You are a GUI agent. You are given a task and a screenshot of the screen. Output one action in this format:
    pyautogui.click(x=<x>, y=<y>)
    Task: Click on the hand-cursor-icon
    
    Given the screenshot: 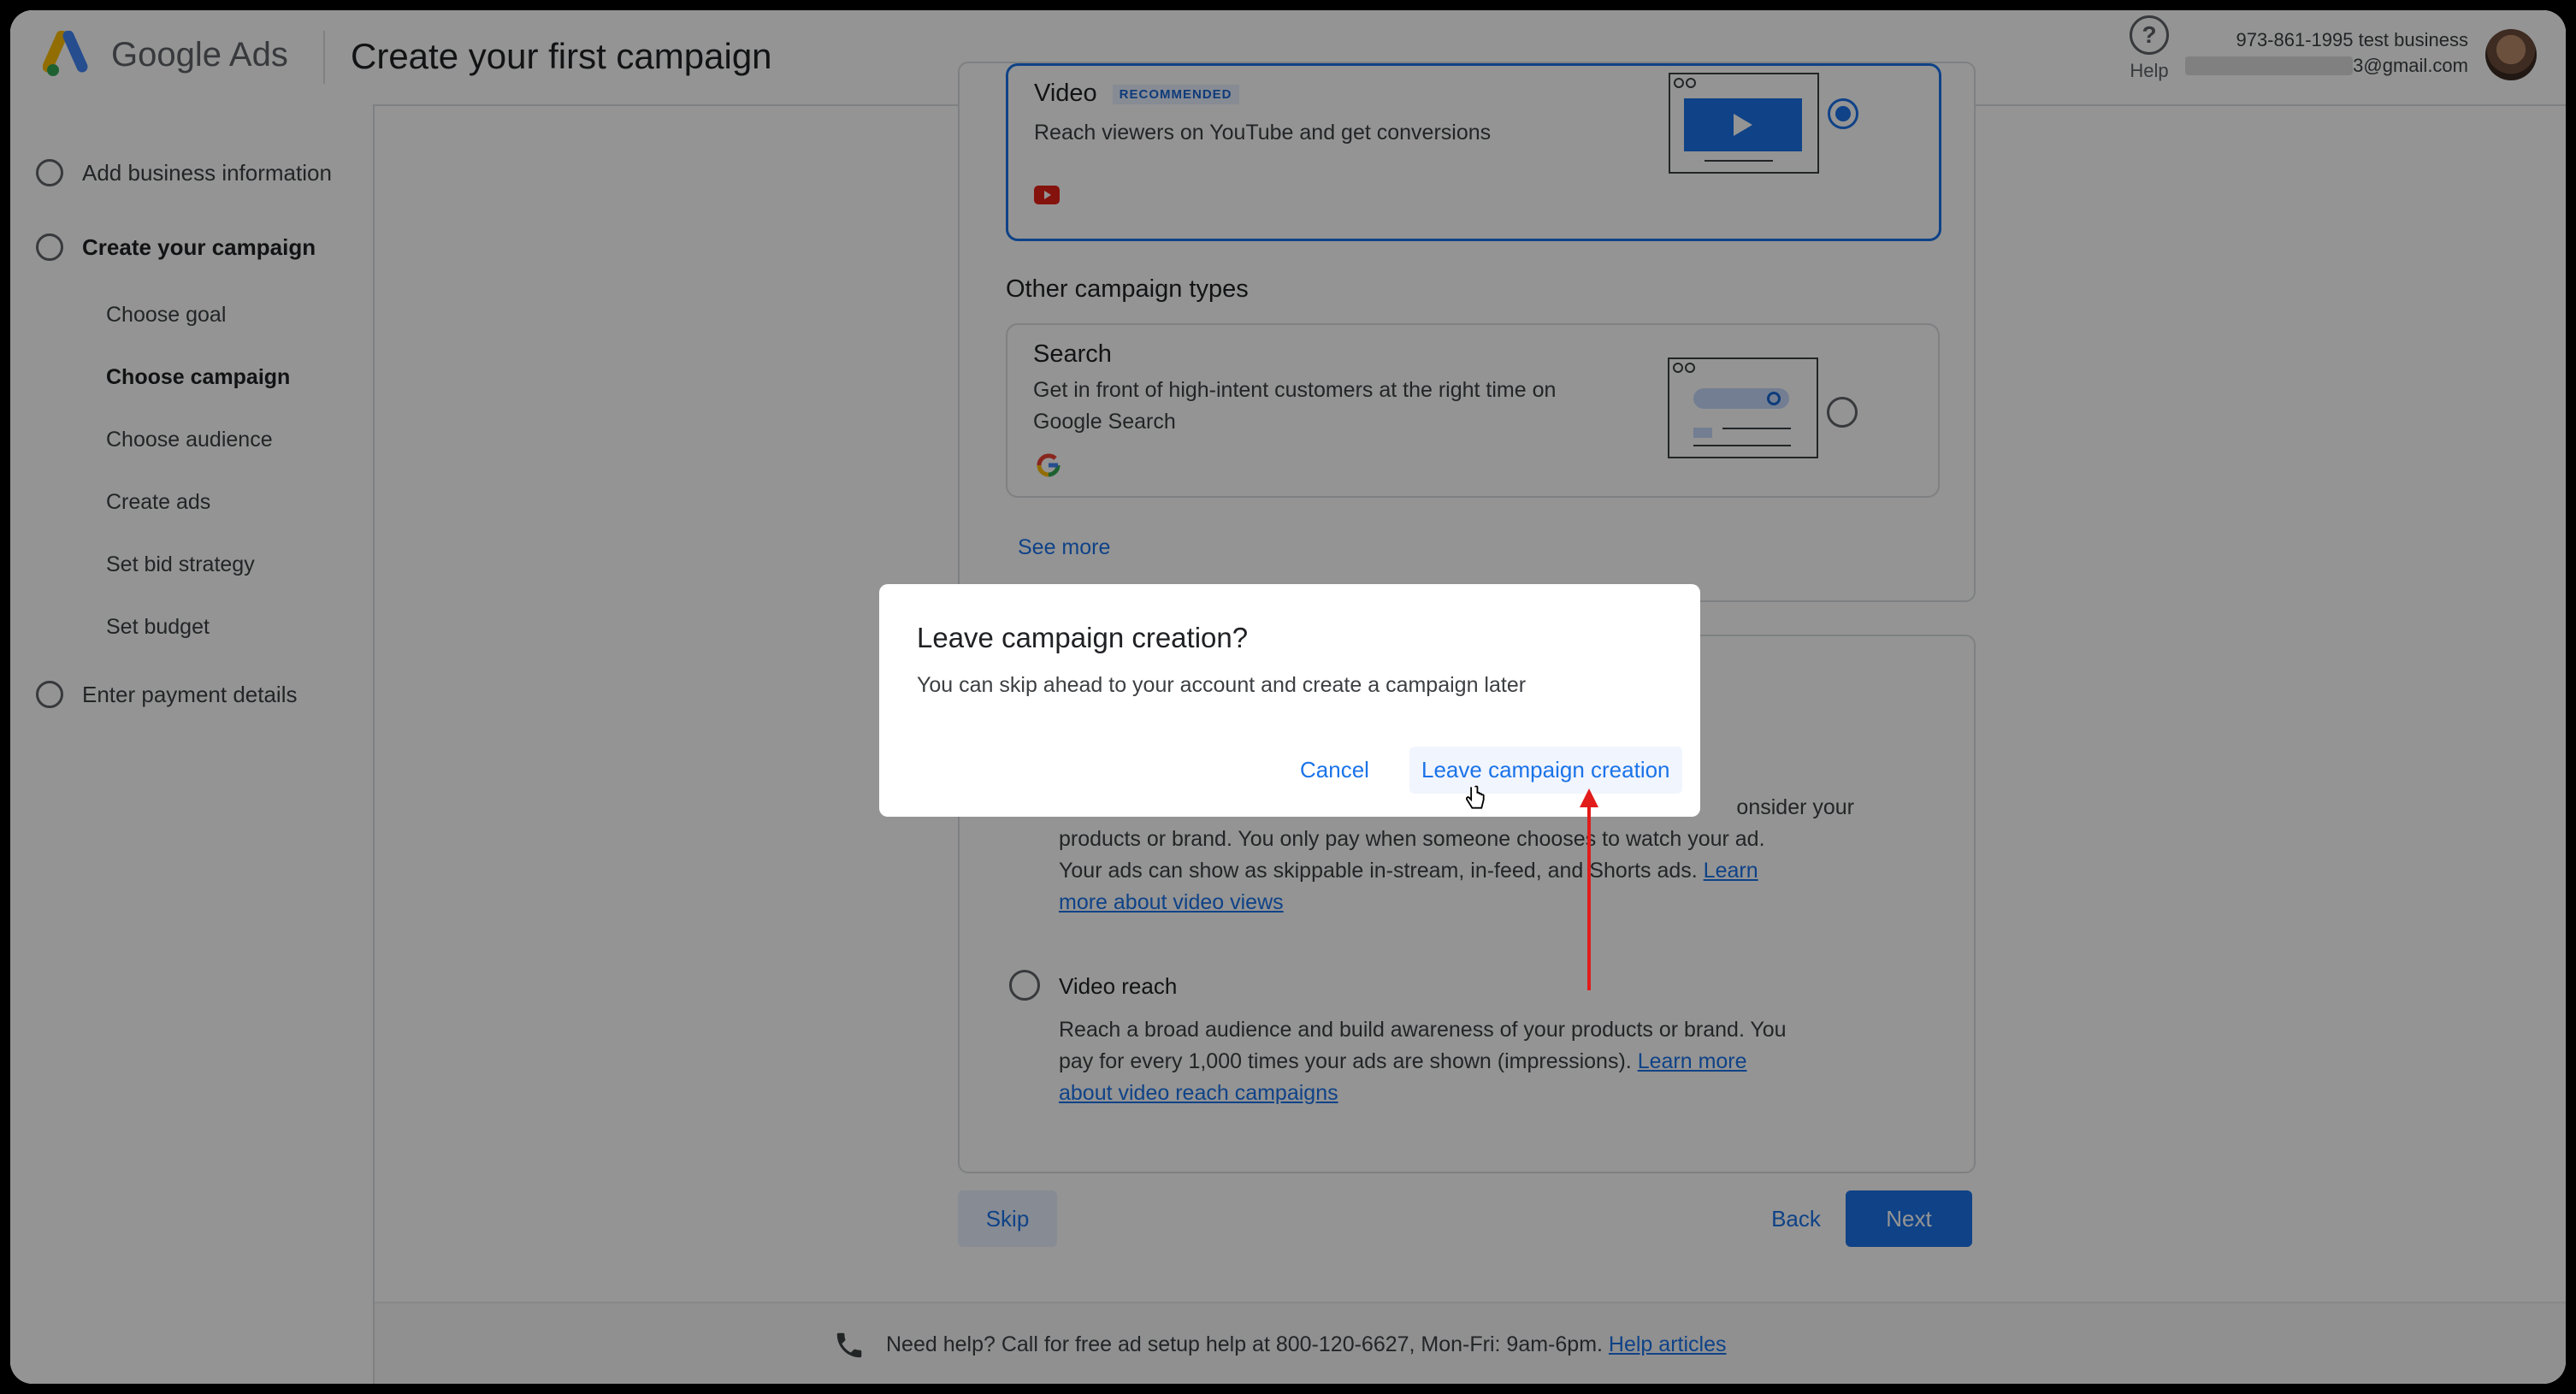 What is the action you would take?
    pyautogui.click(x=1475, y=797)
    